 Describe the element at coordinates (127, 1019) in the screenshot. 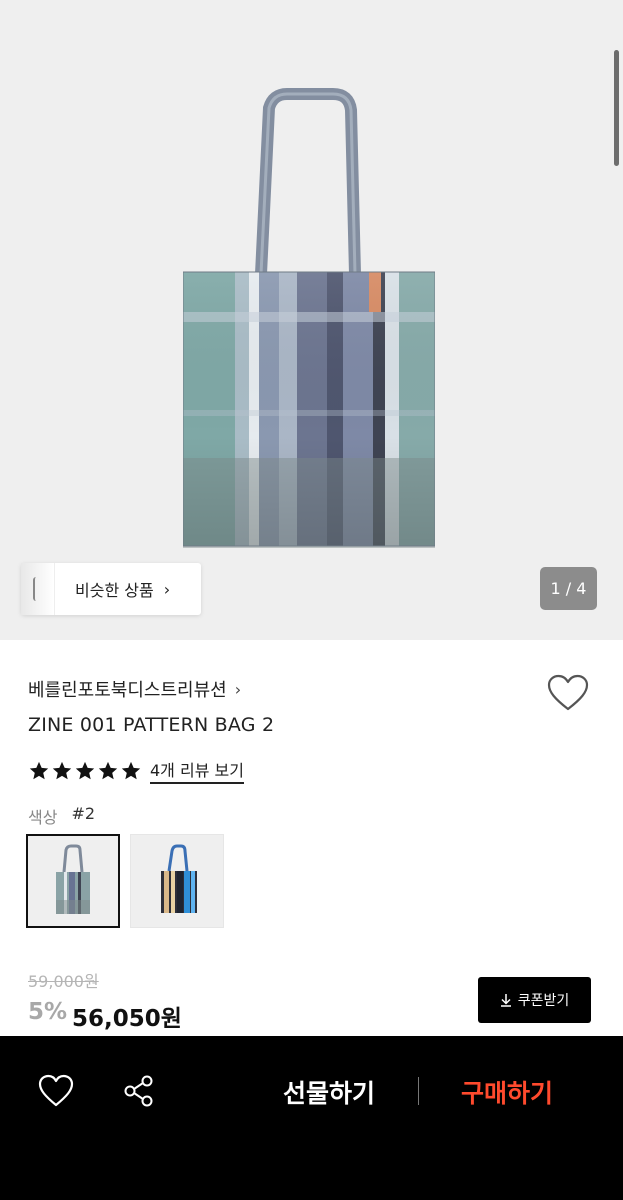

I see `final-price: 56,050원` at that location.